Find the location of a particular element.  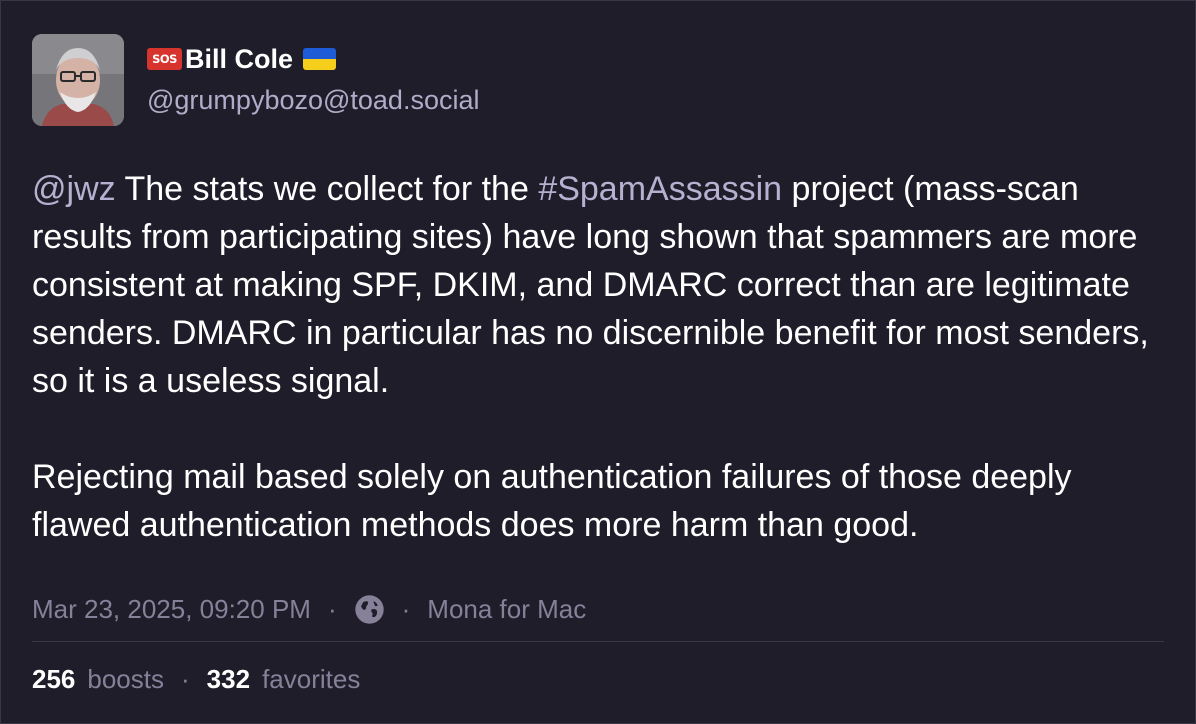

favorites-count: 332 is located at coordinates (228, 679).